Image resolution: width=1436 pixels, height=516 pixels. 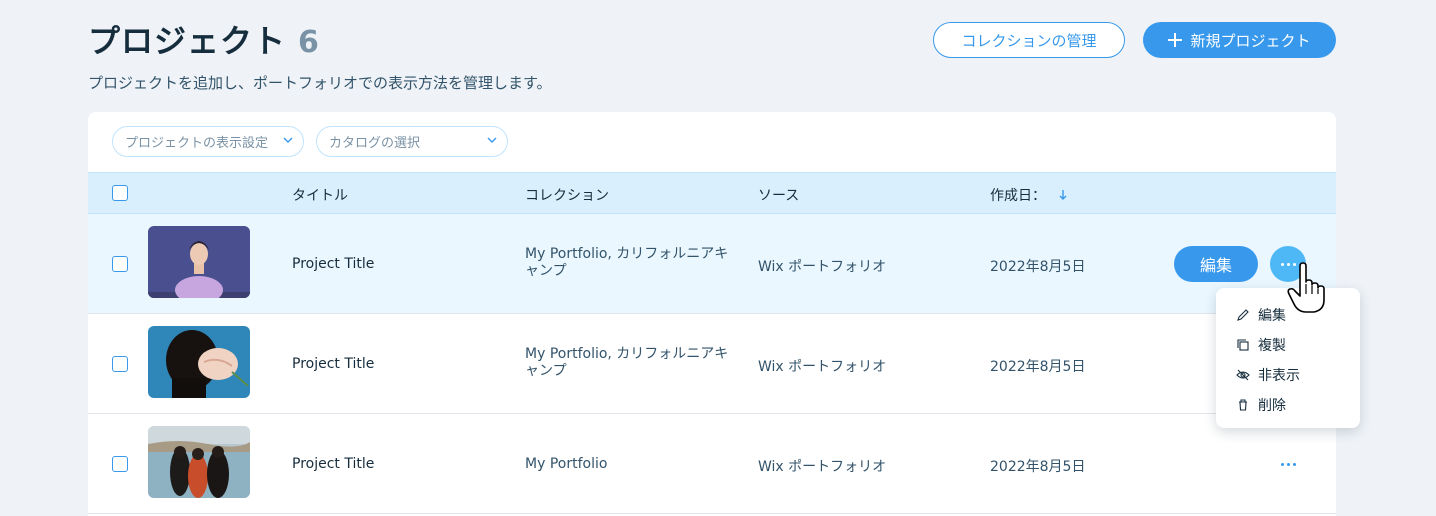 I want to click on sort-down-icon, so click(x=1063, y=195).